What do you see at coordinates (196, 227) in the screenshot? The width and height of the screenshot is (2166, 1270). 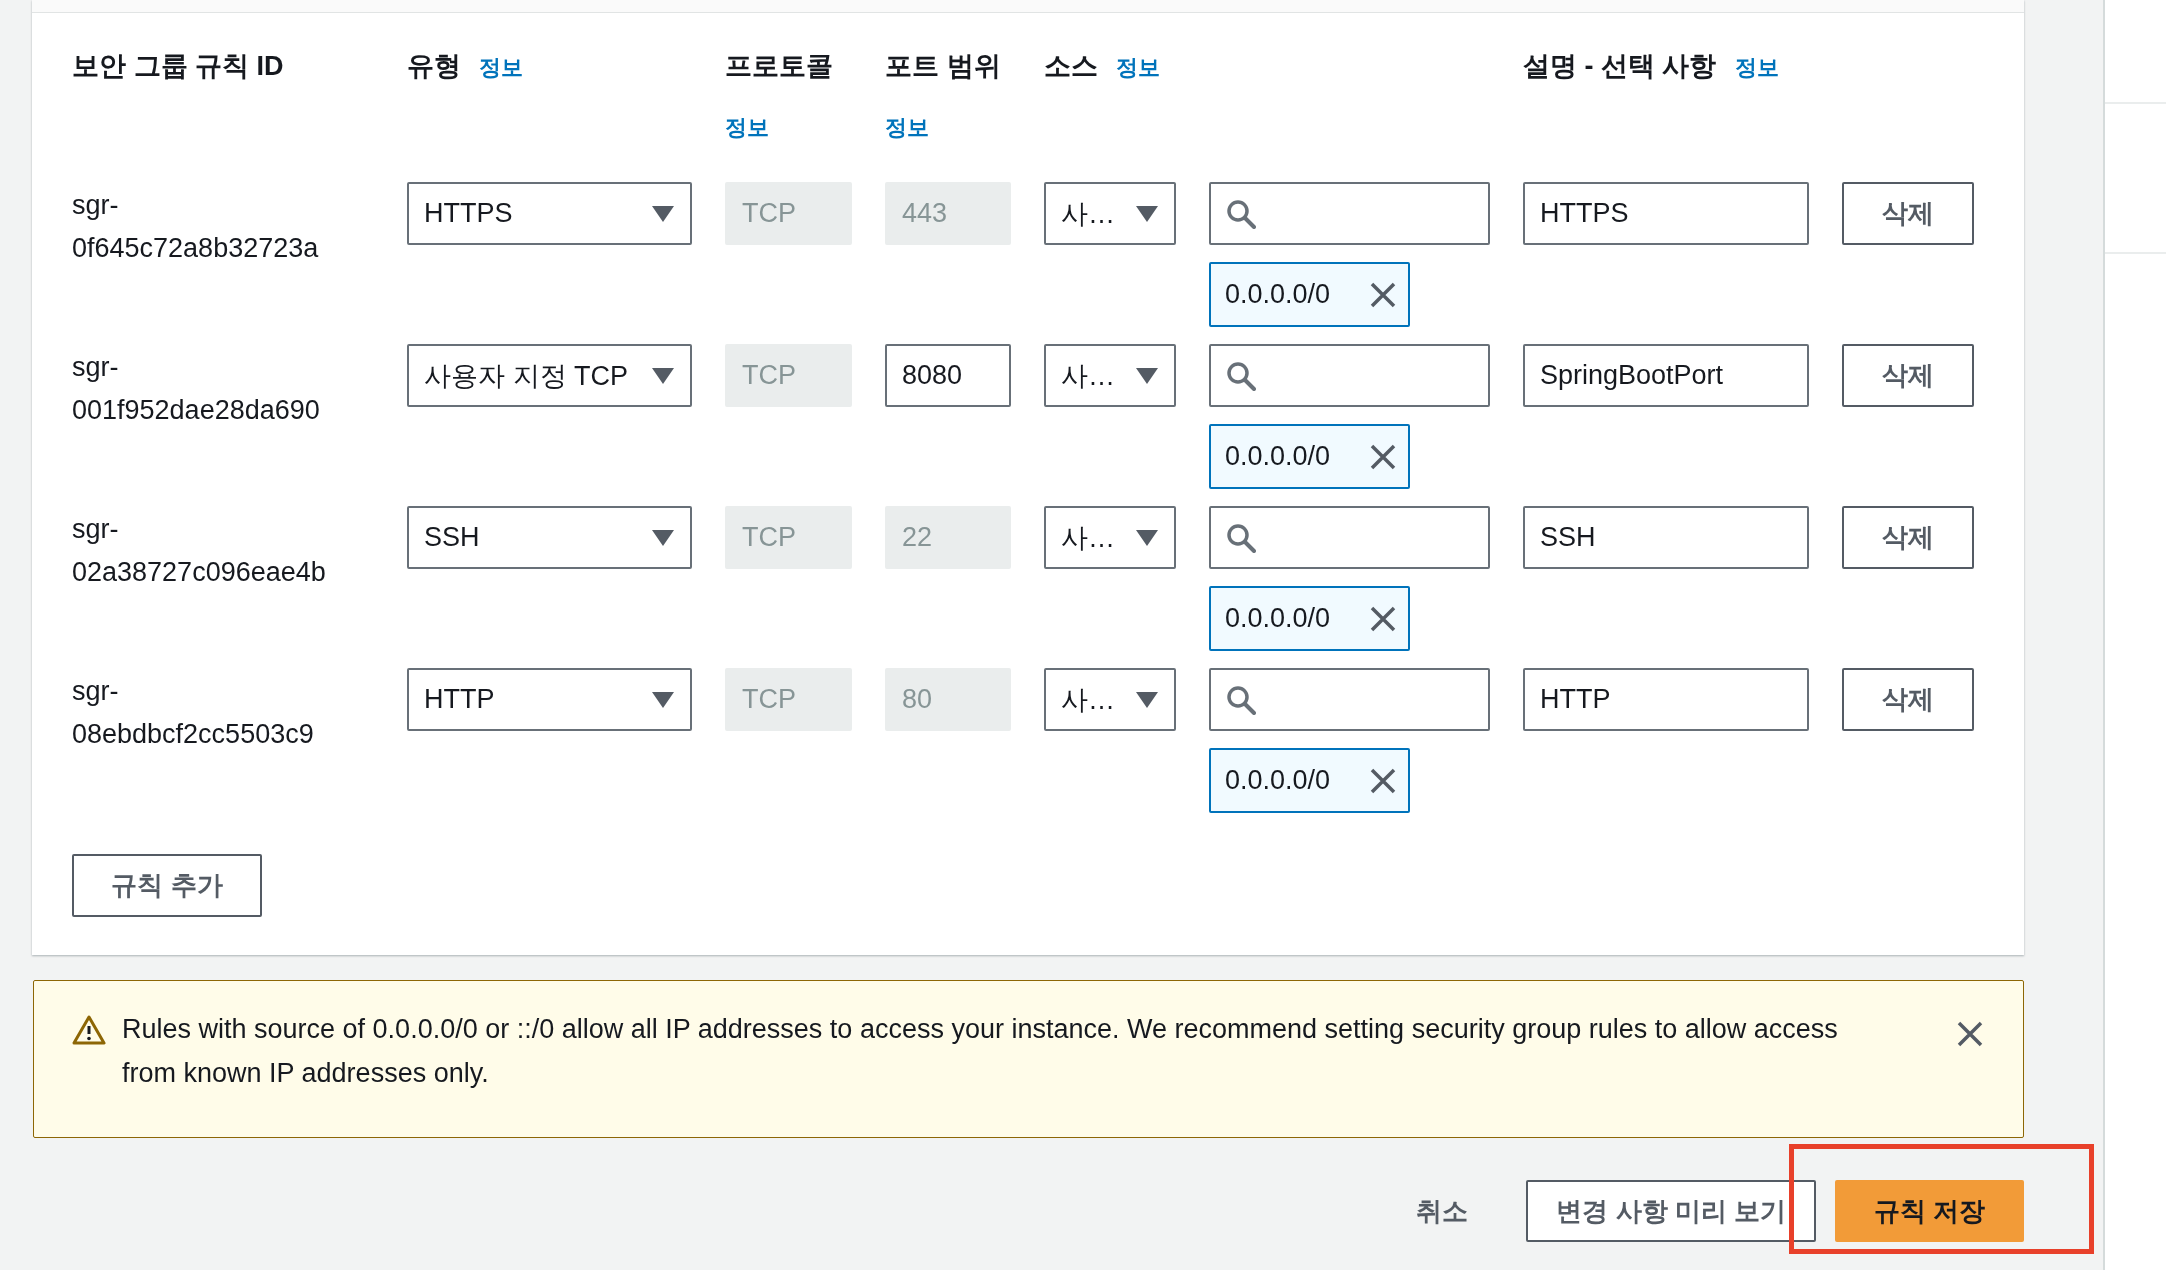 I see `rule-id: sgr-0f645c72a8b32723a` at bounding box center [196, 227].